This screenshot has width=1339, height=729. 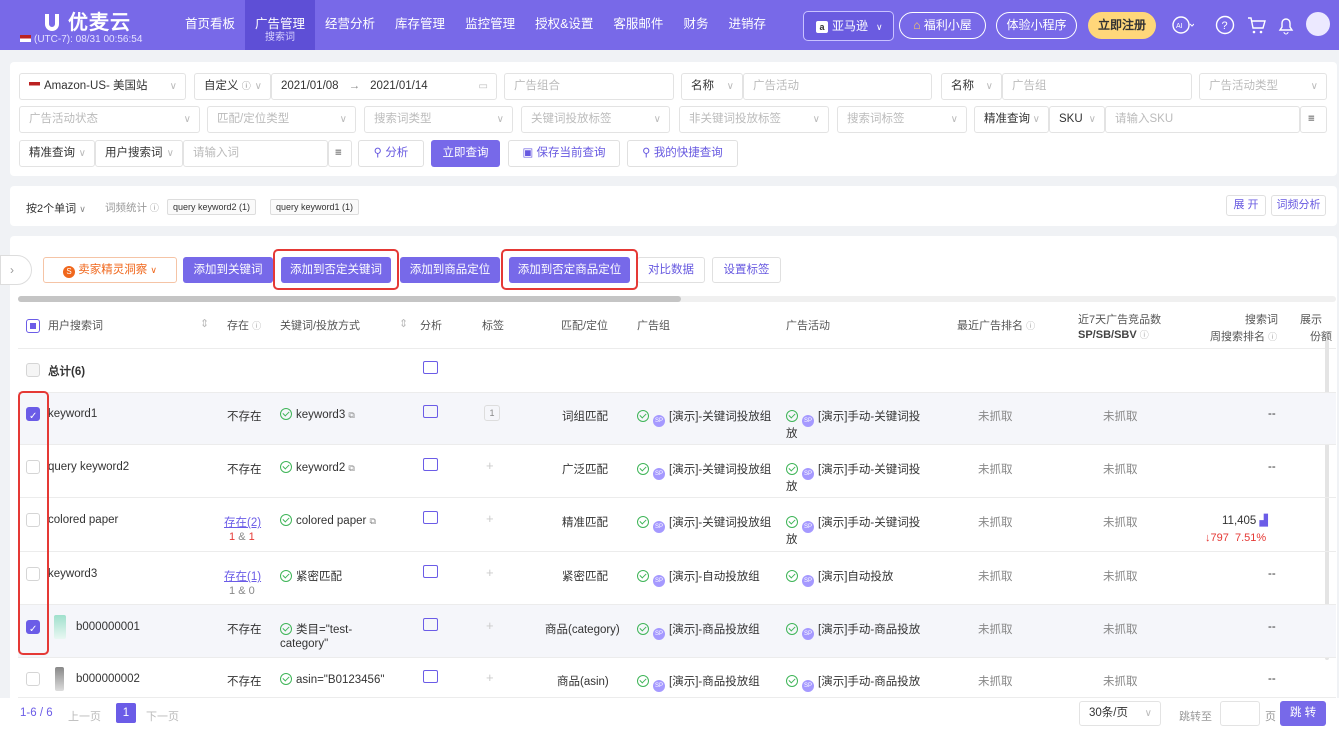 What do you see at coordinates (465, 153) in the screenshot?
I see `query-button: 立即查询` at bounding box center [465, 153].